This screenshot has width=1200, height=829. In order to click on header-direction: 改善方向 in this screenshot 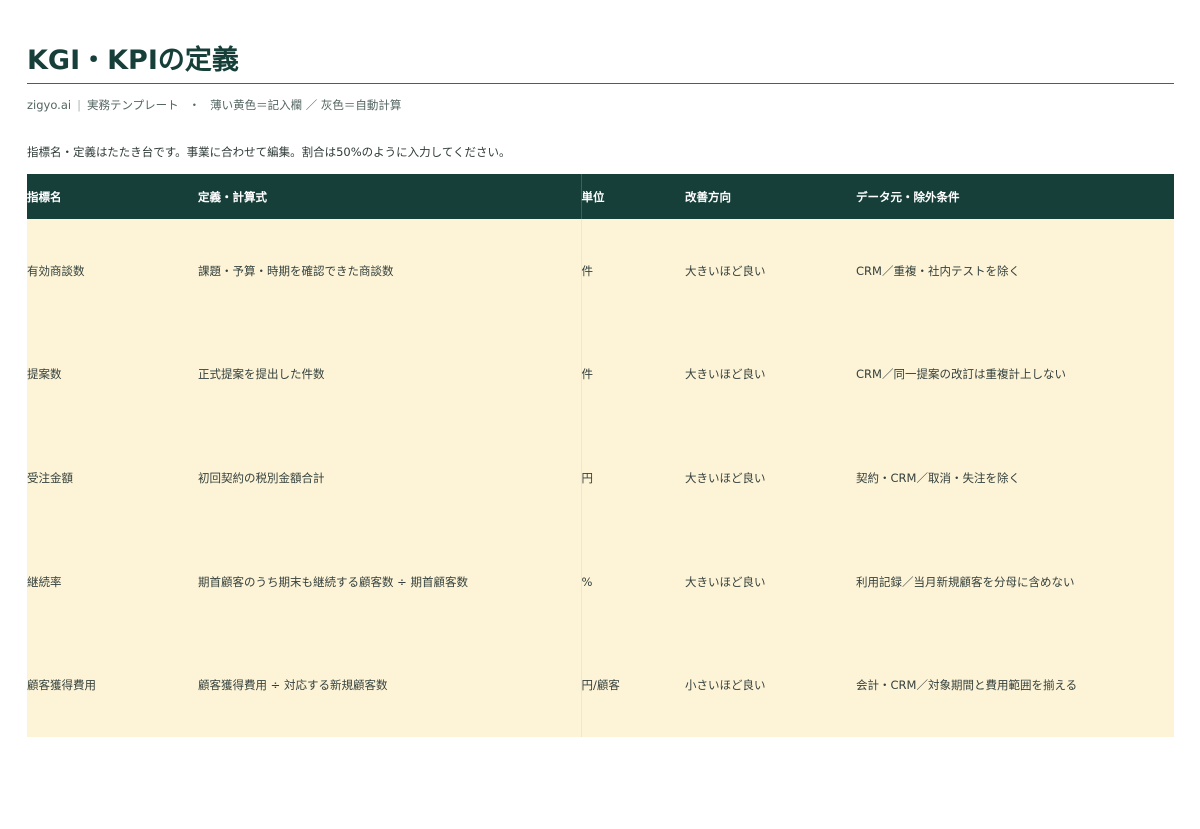, I will do `click(770, 196)`.